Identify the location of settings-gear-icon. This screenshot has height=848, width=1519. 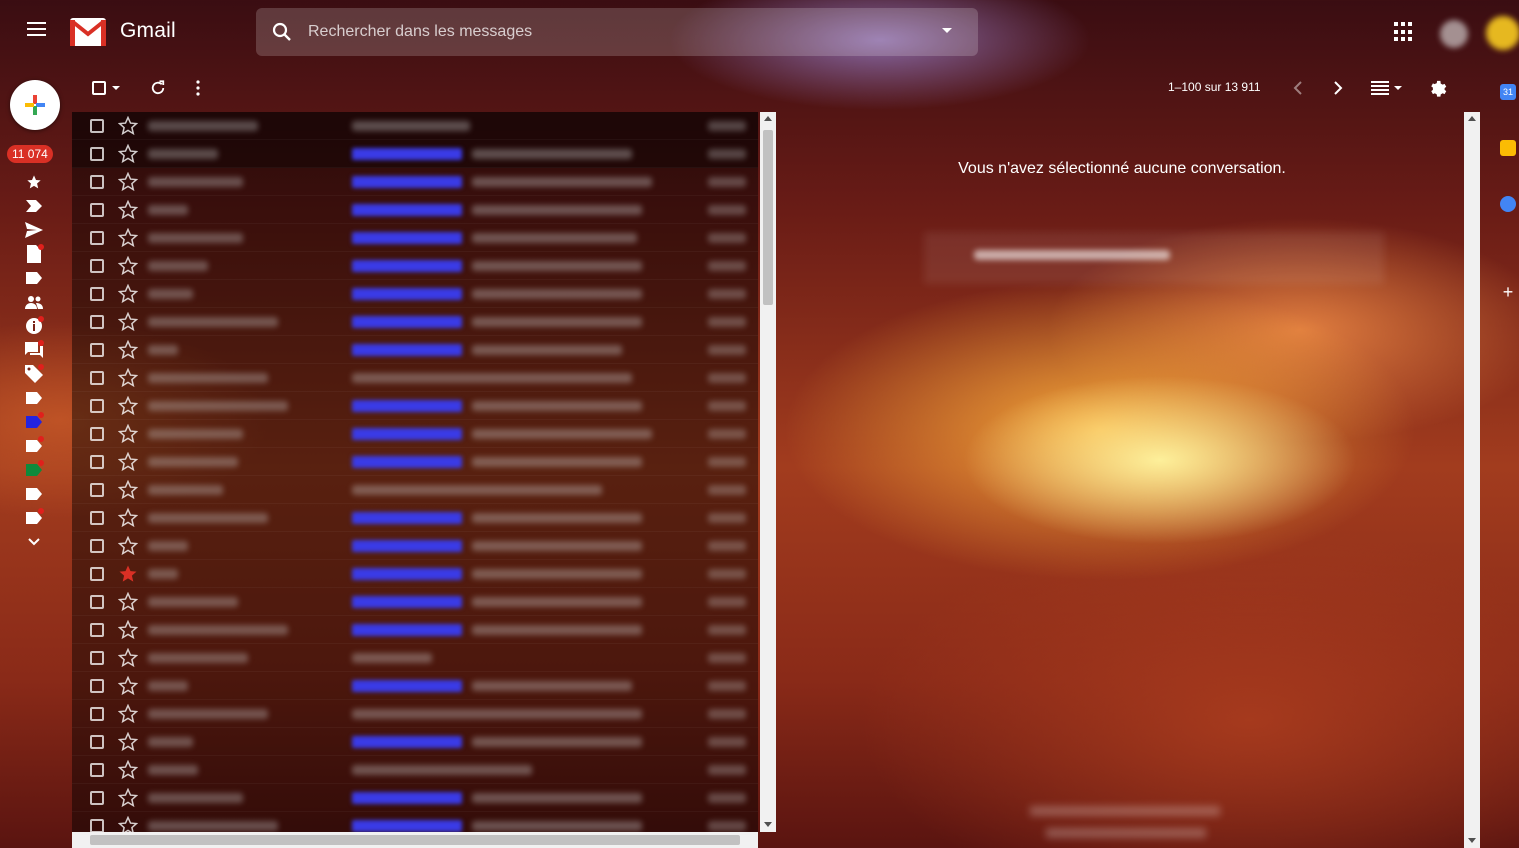
(1438, 88).